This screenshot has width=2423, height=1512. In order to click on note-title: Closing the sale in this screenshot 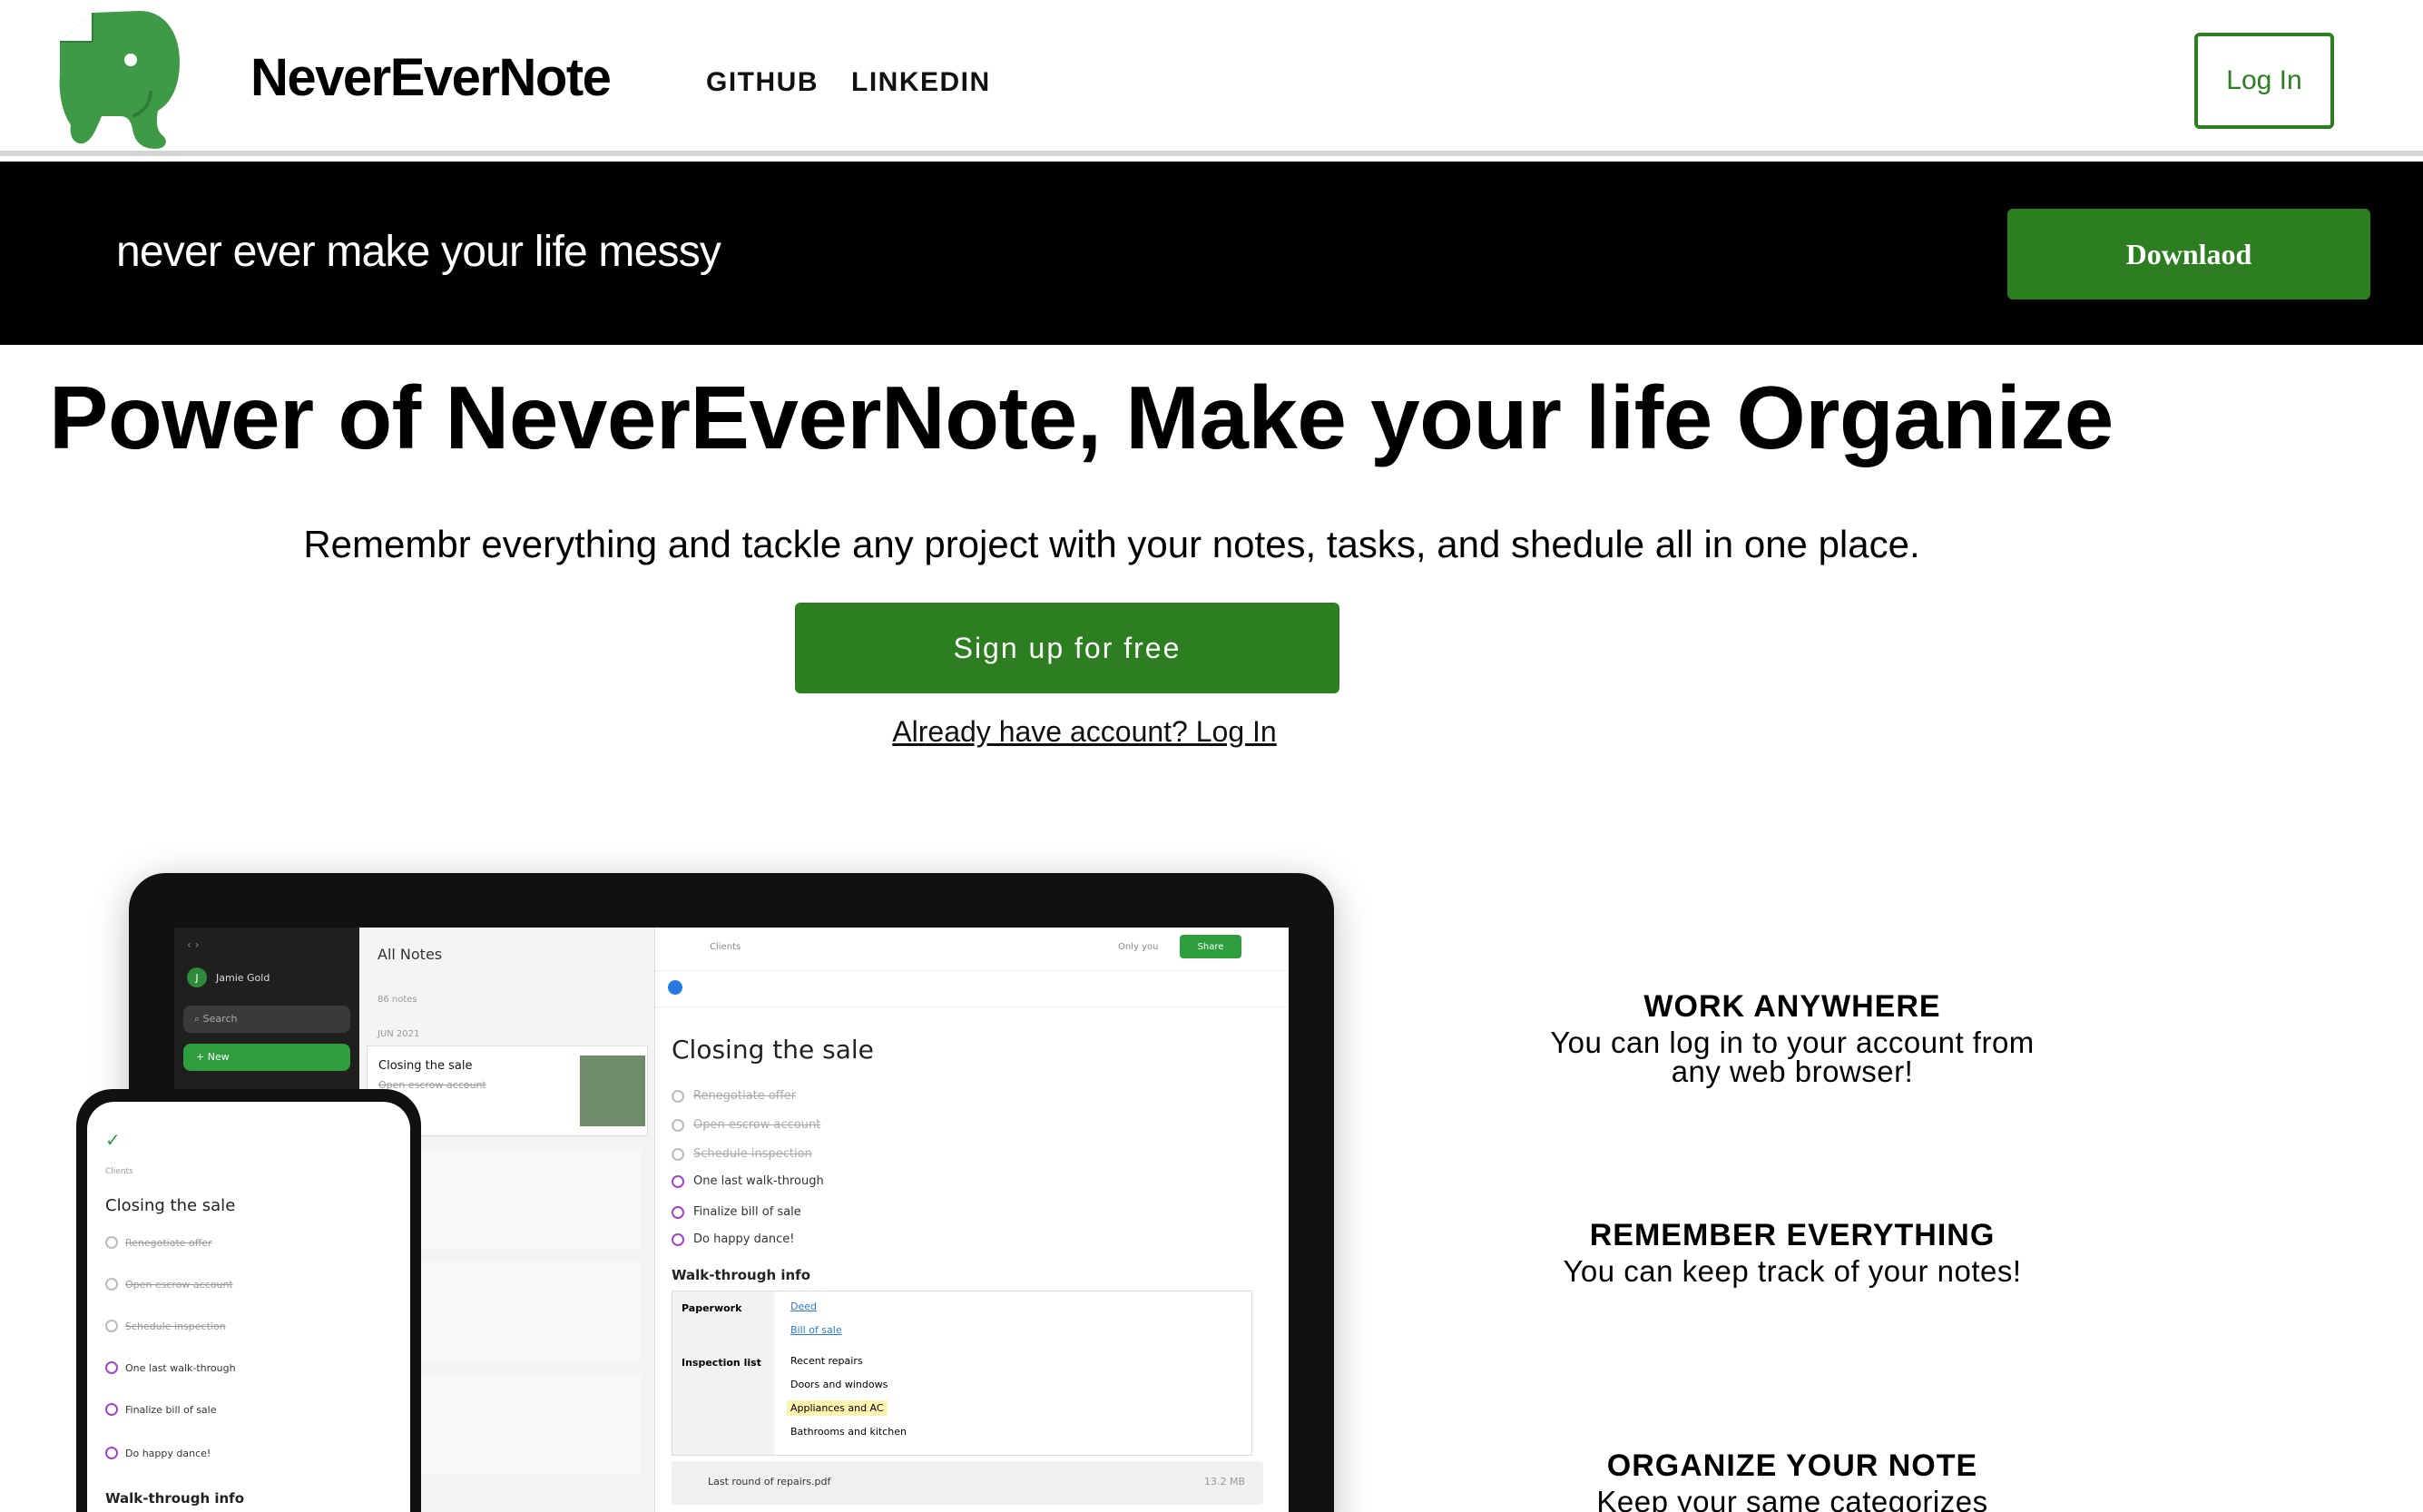, I will do `click(773, 1050)`.